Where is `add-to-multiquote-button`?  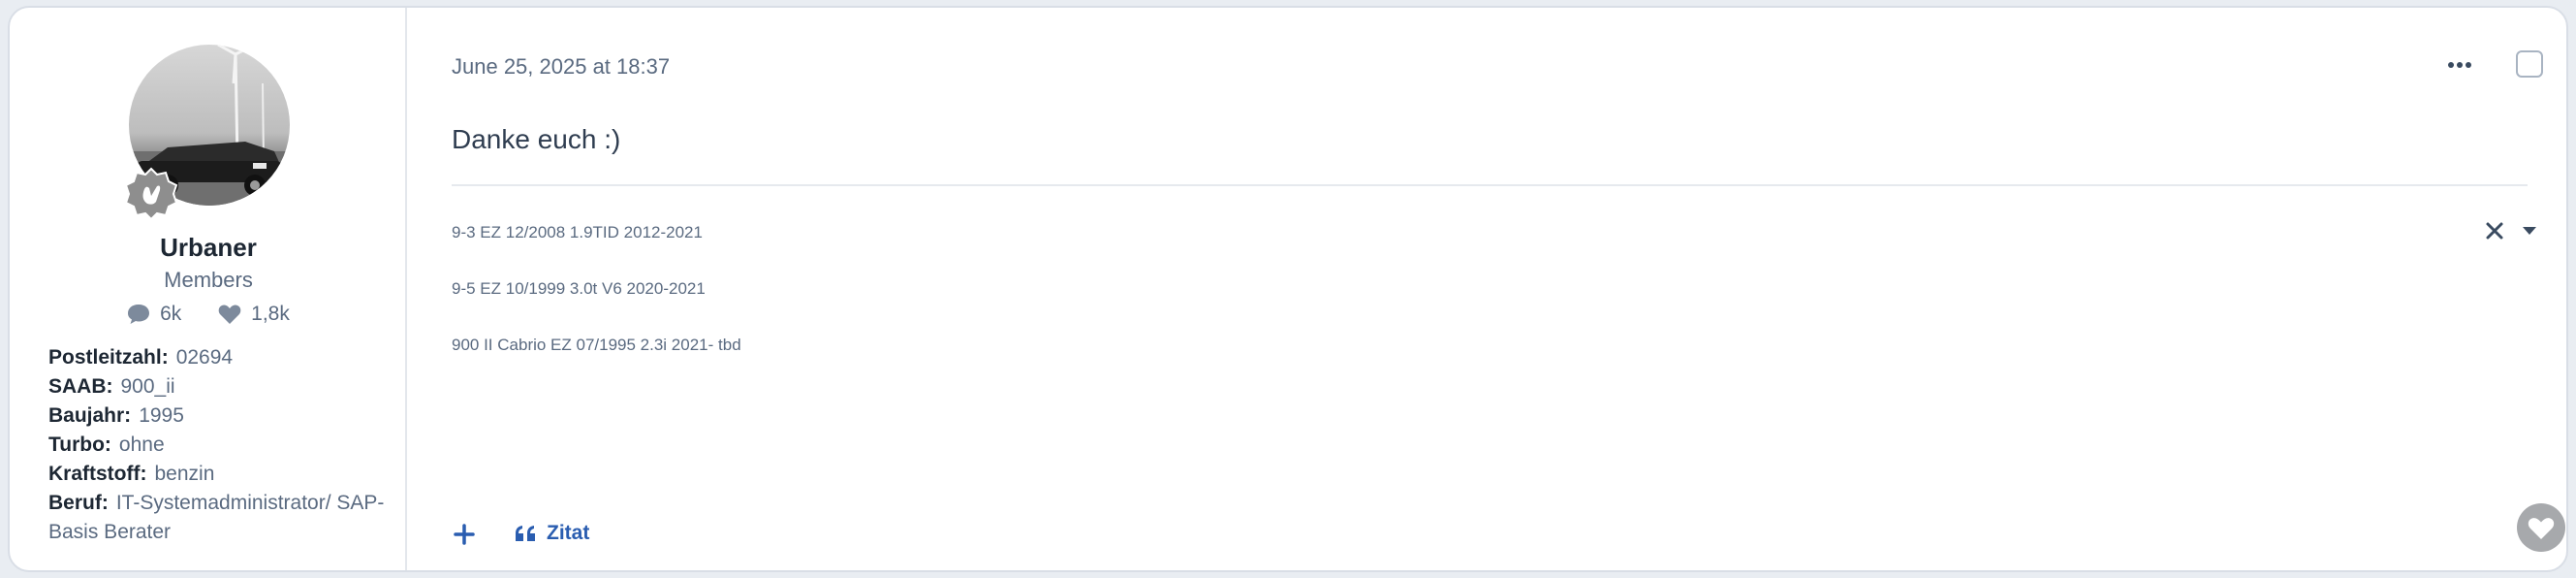
add-to-multiquote-button is located at coordinates (464, 534).